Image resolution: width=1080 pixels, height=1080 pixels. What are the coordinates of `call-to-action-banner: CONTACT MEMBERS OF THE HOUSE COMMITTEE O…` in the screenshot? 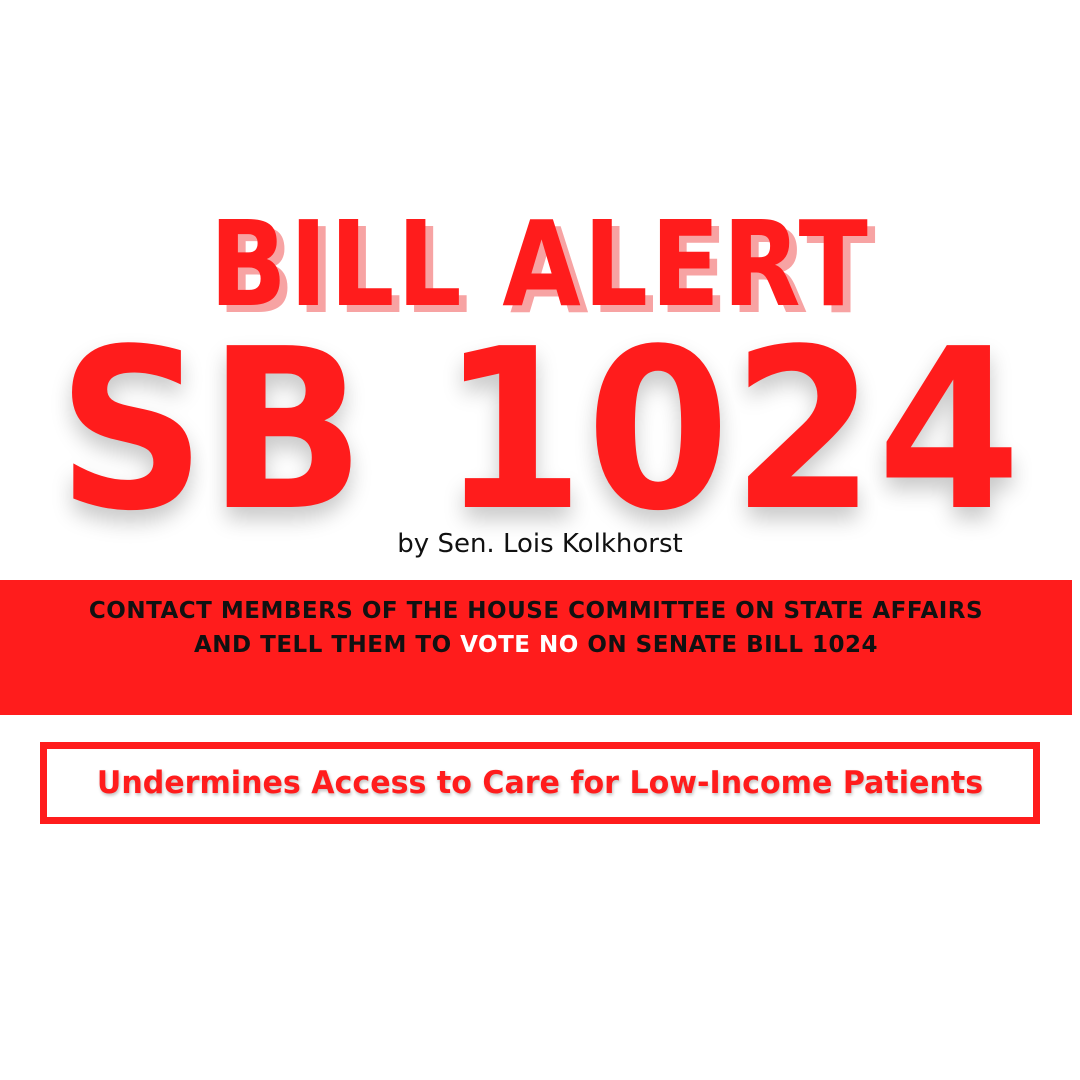 It's located at (536, 647).